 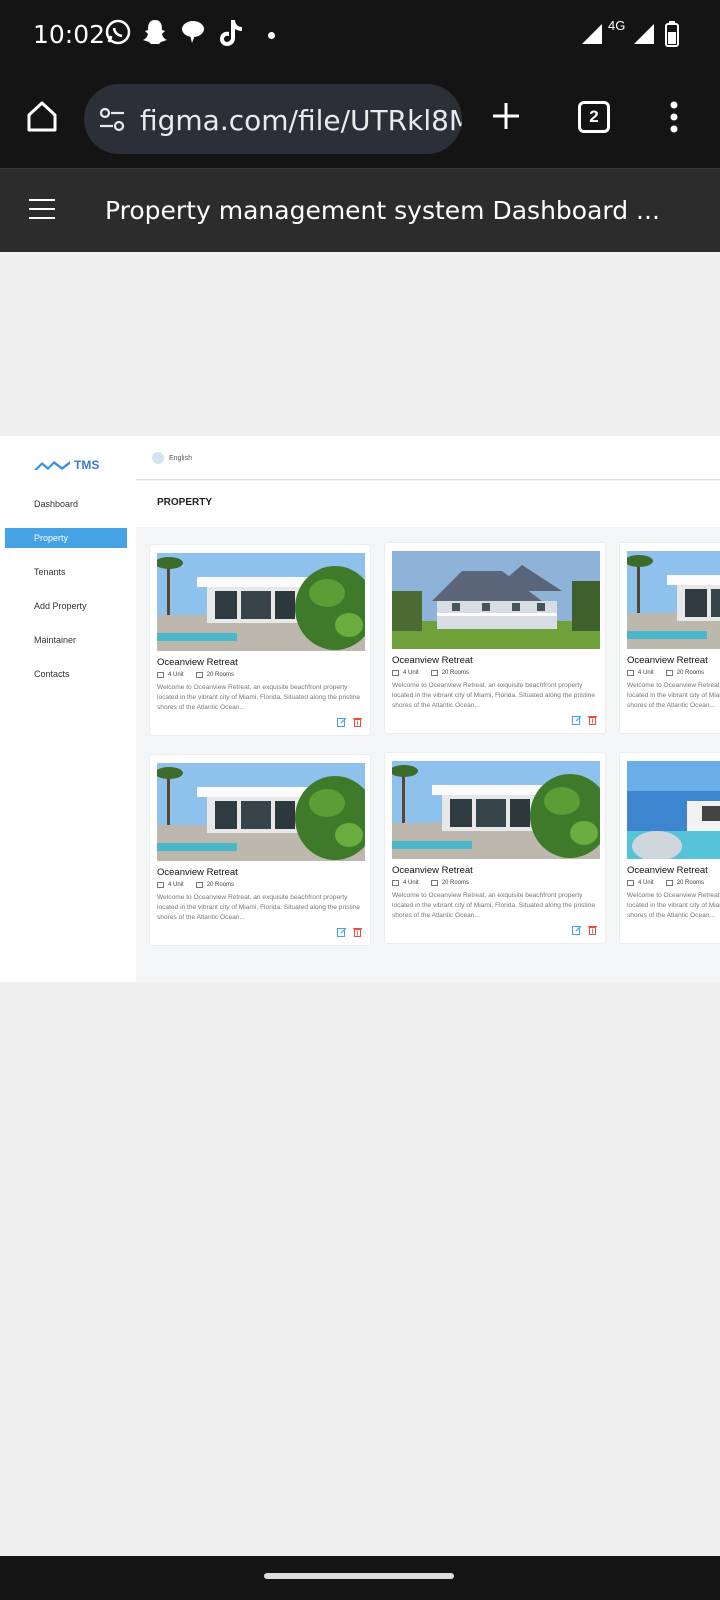 What do you see at coordinates (180, 458) in the screenshot?
I see `language-label: English` at bounding box center [180, 458].